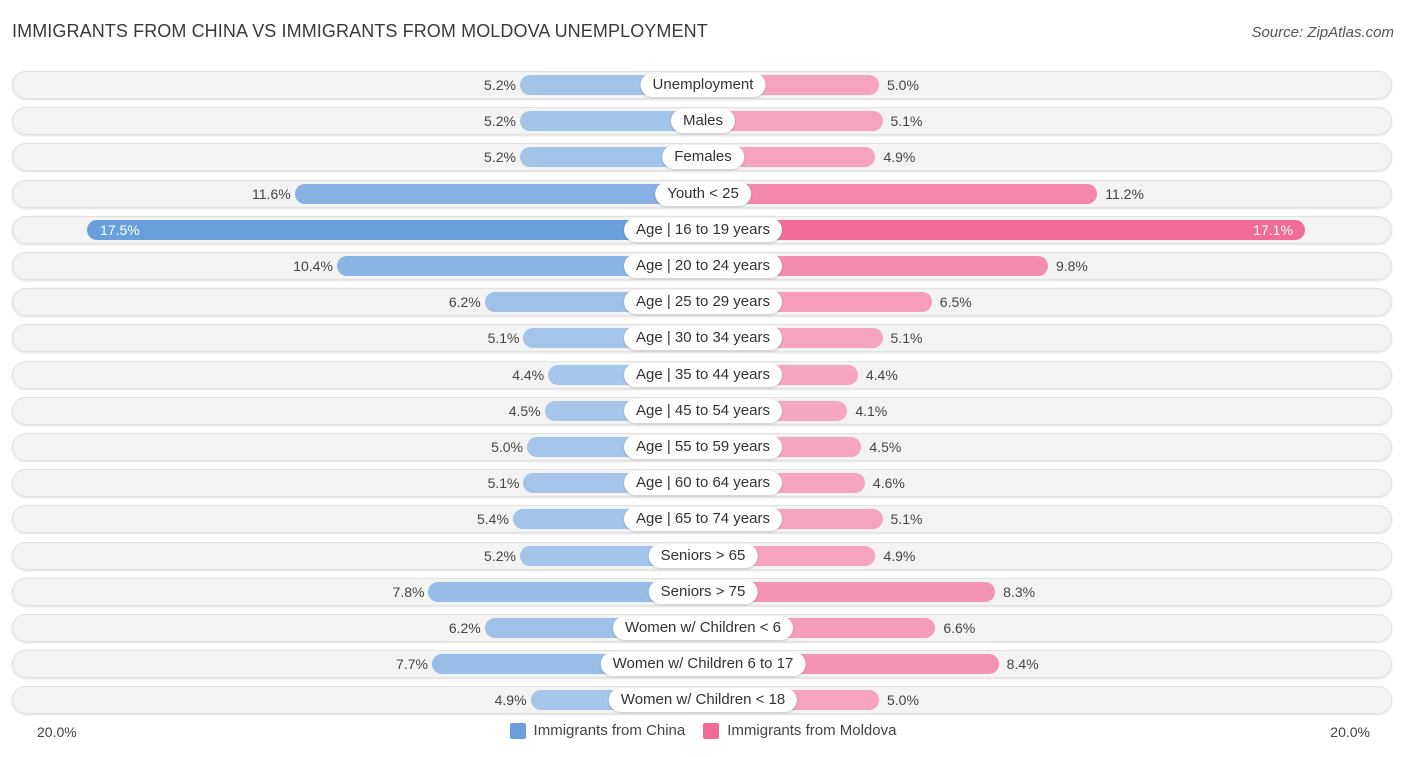 This screenshot has width=1406, height=757. I want to click on legend-item-moldova: Immigrants from Moldova, so click(799, 730).